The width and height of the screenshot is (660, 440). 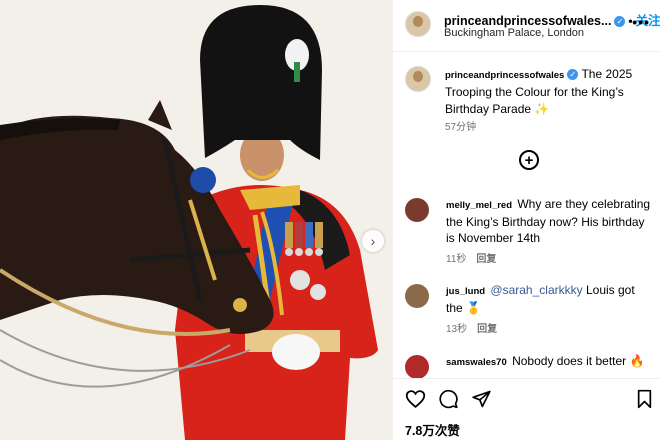 I want to click on action-bar, so click(x=526, y=398).